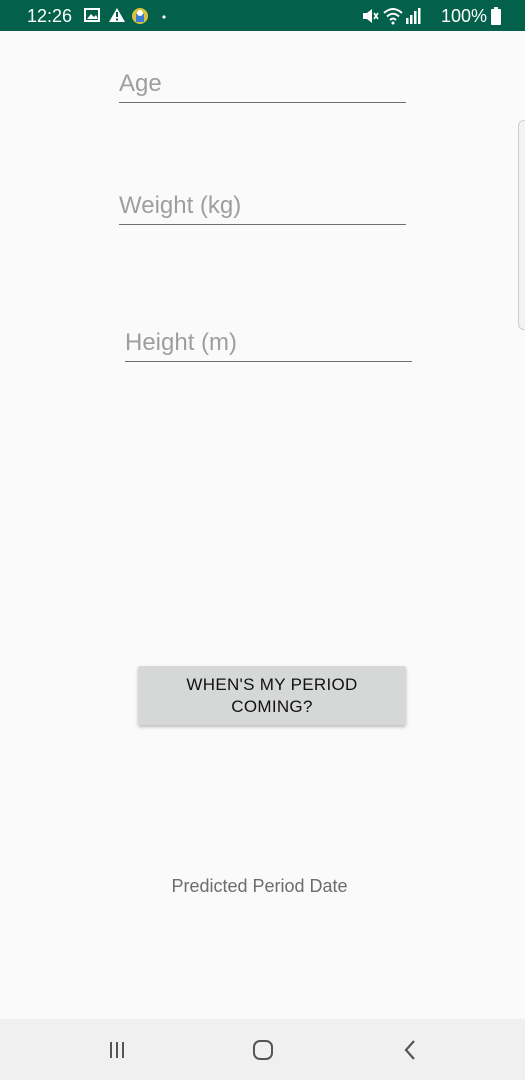  I want to click on edge-panel-handle, so click(521, 225).